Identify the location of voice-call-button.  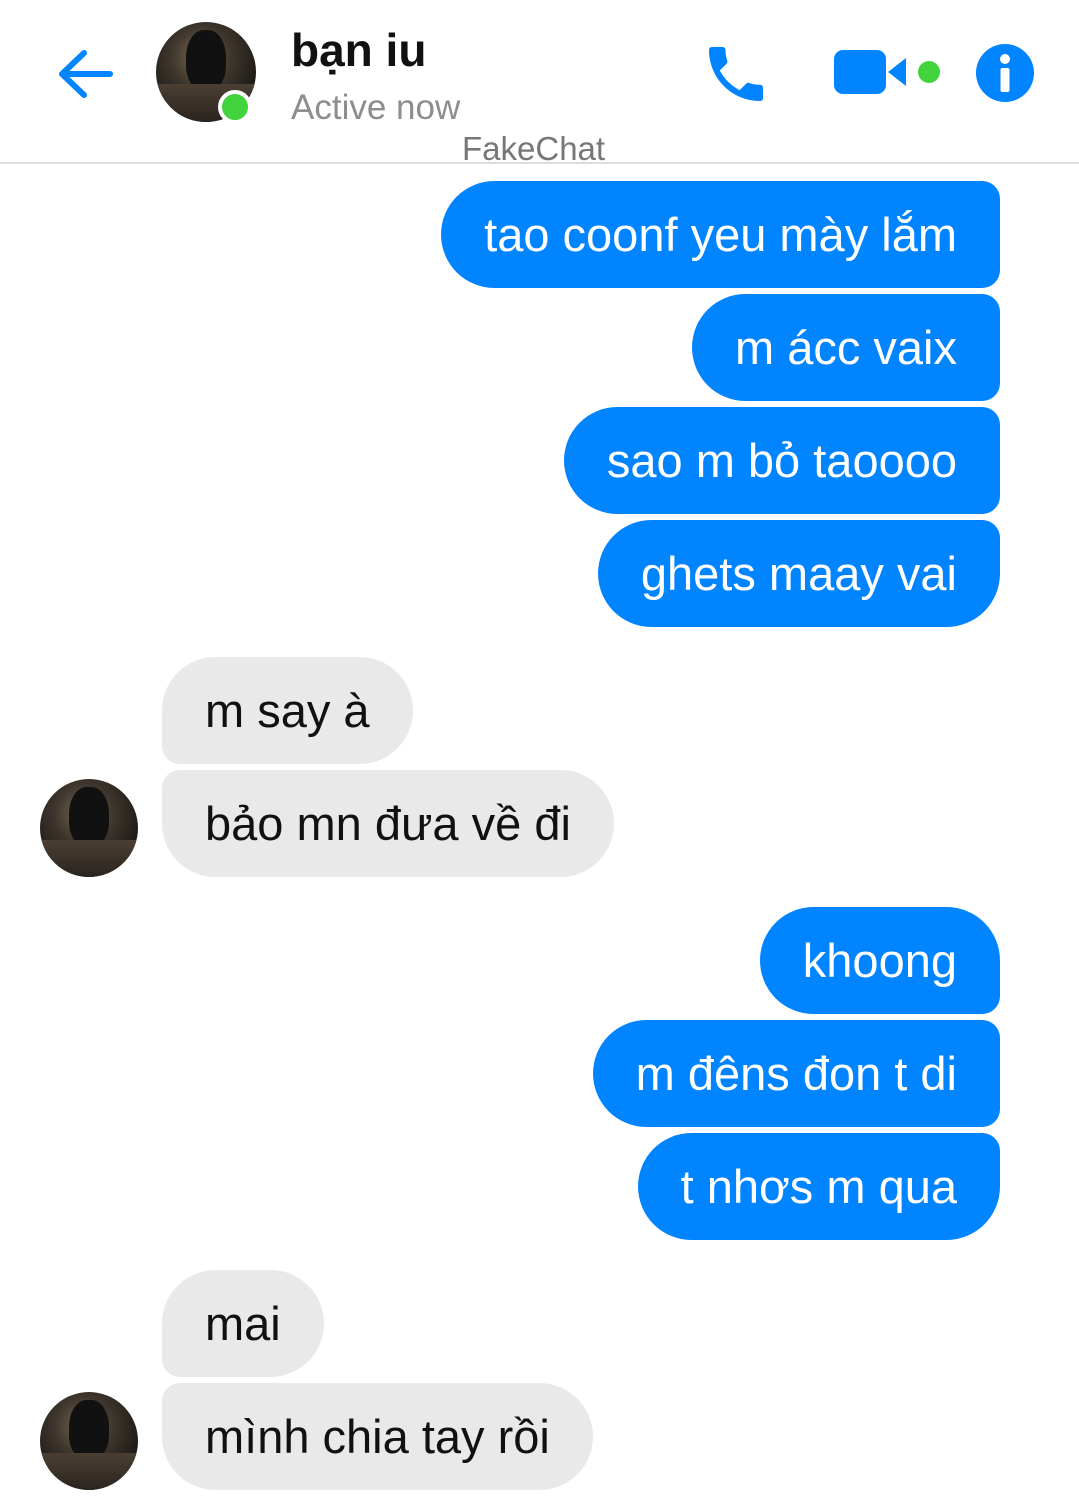
(736, 74).